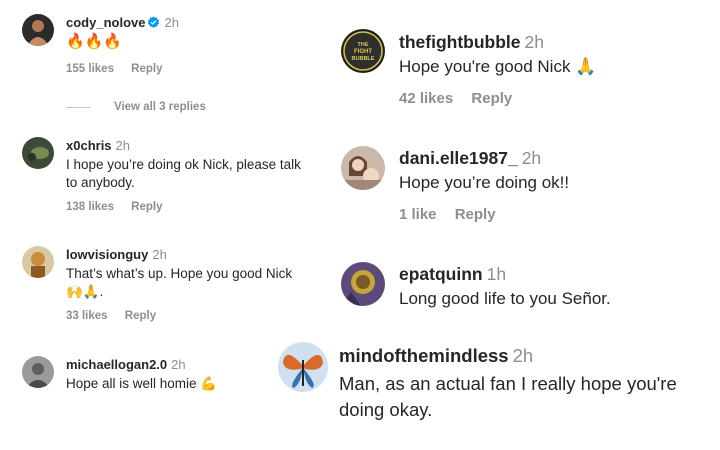 This screenshot has width=720, height=450. Describe the element at coordinates (166, 44) in the screenshot. I see `comment: cody_nolove 2h 🔥🔥🔥 155 likes Reply` at that location.